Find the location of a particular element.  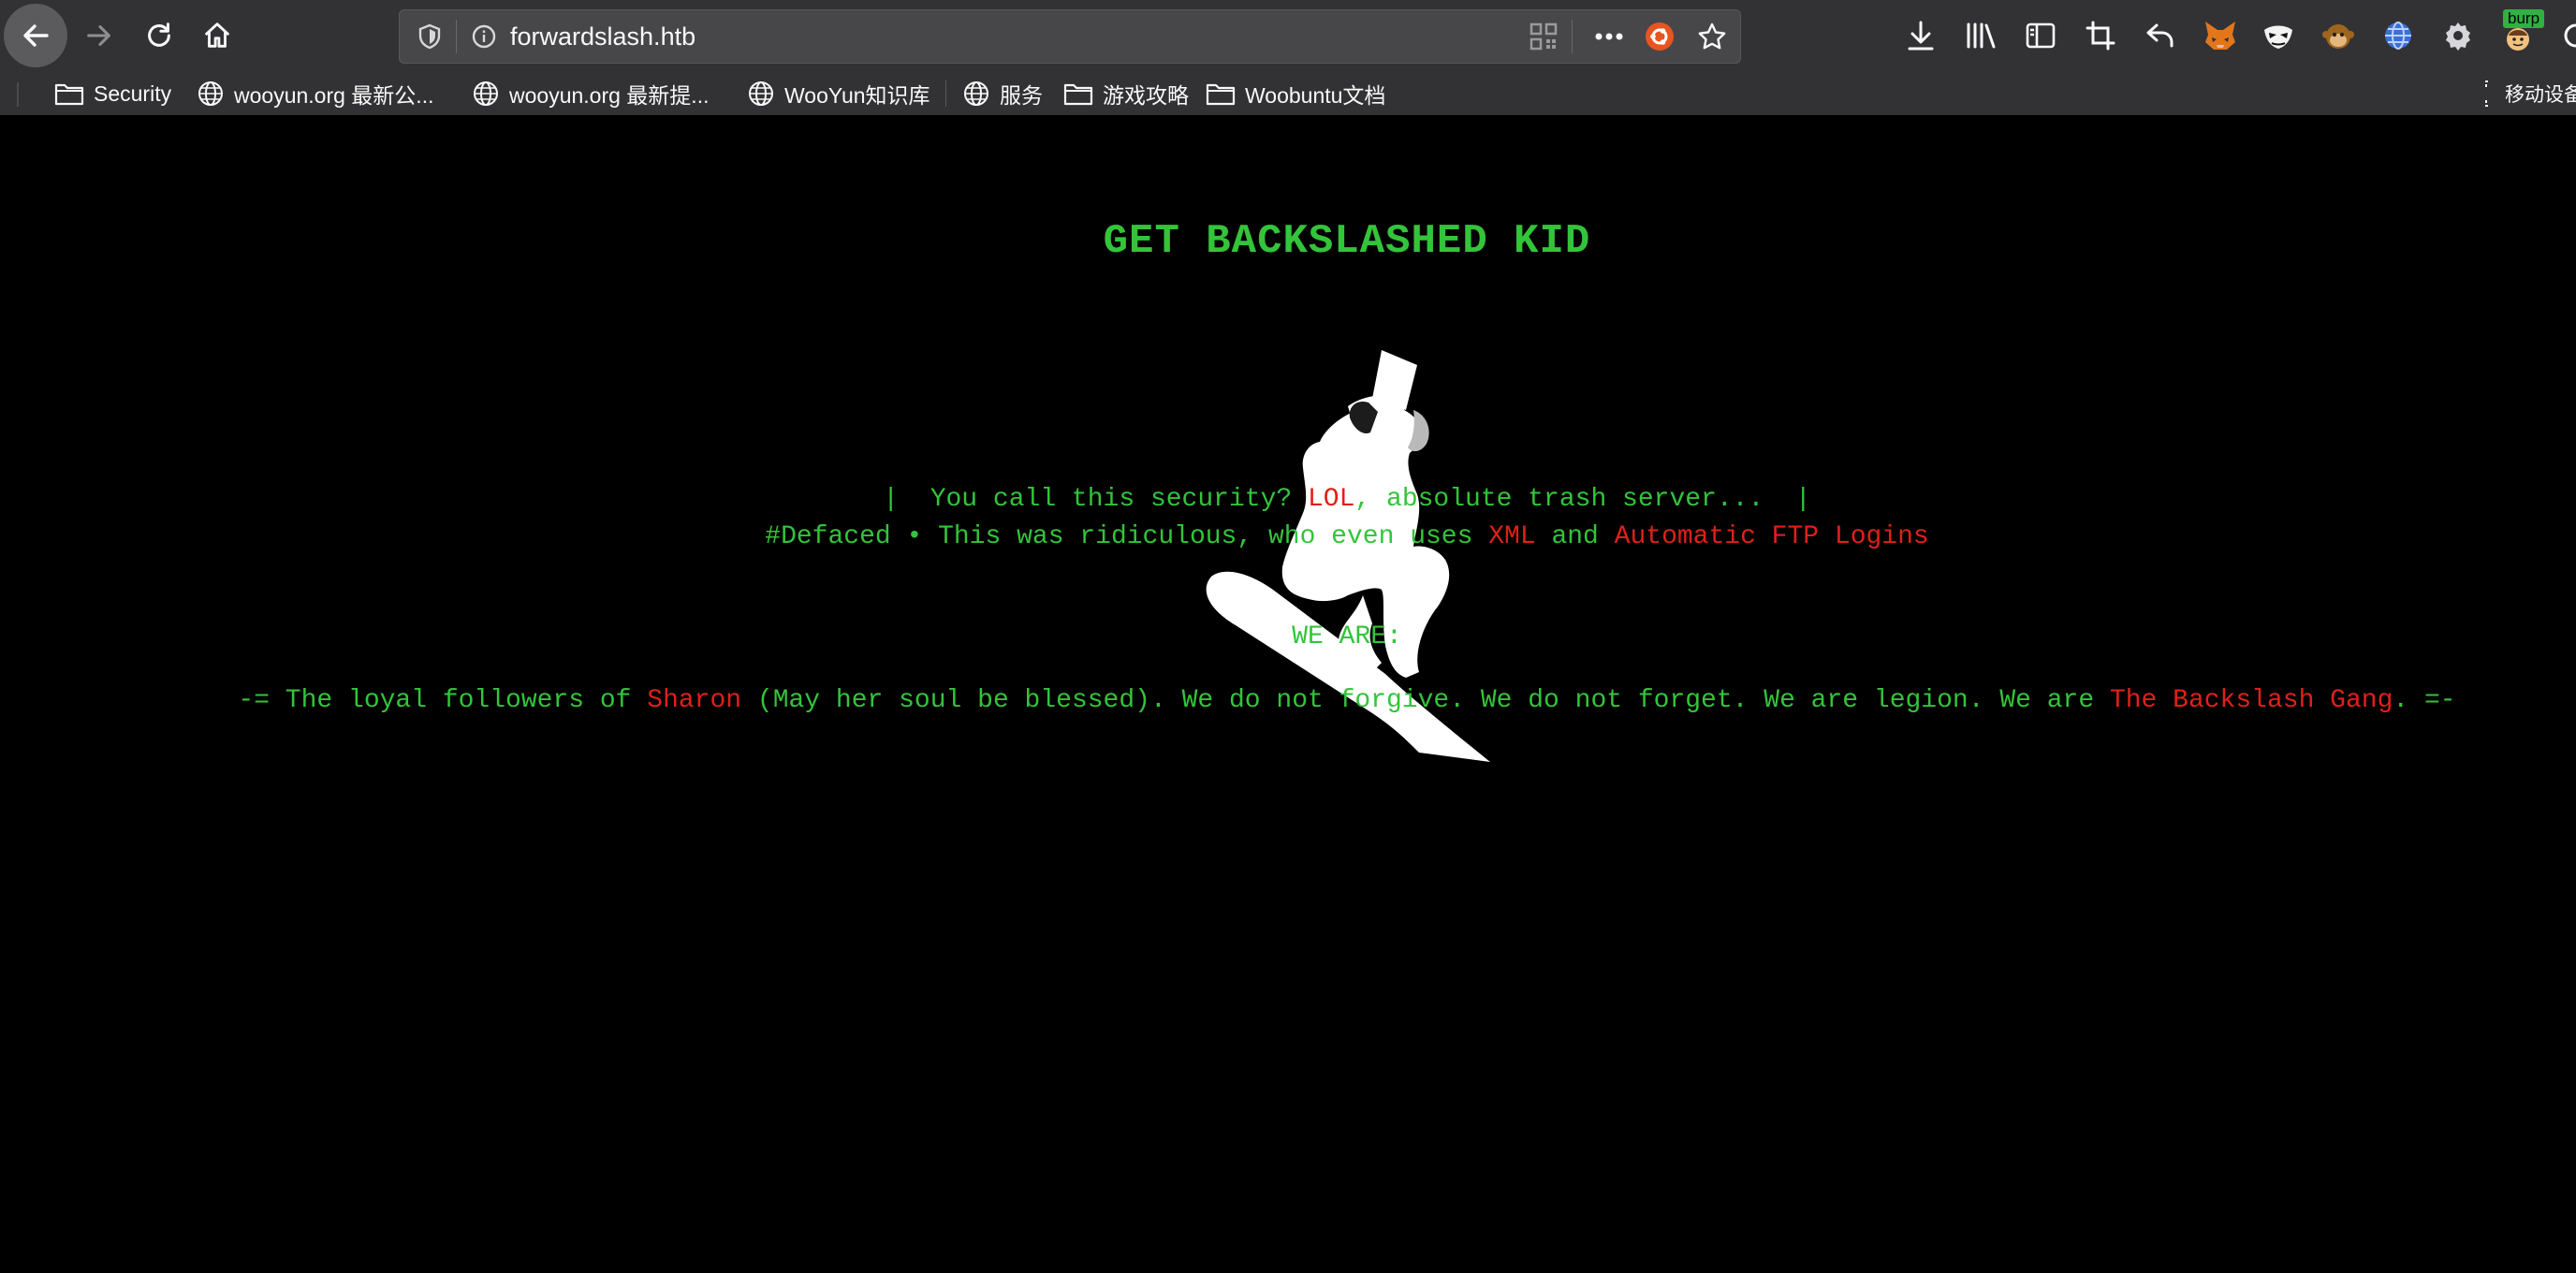

globe-network-icon is located at coordinates (2398, 36).